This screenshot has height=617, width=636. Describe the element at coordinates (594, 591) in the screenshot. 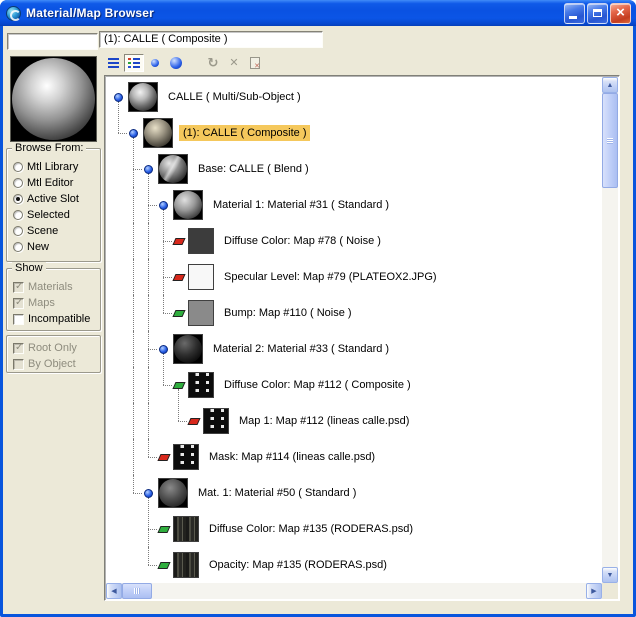

I see `scroll-right-button: ▶` at that location.